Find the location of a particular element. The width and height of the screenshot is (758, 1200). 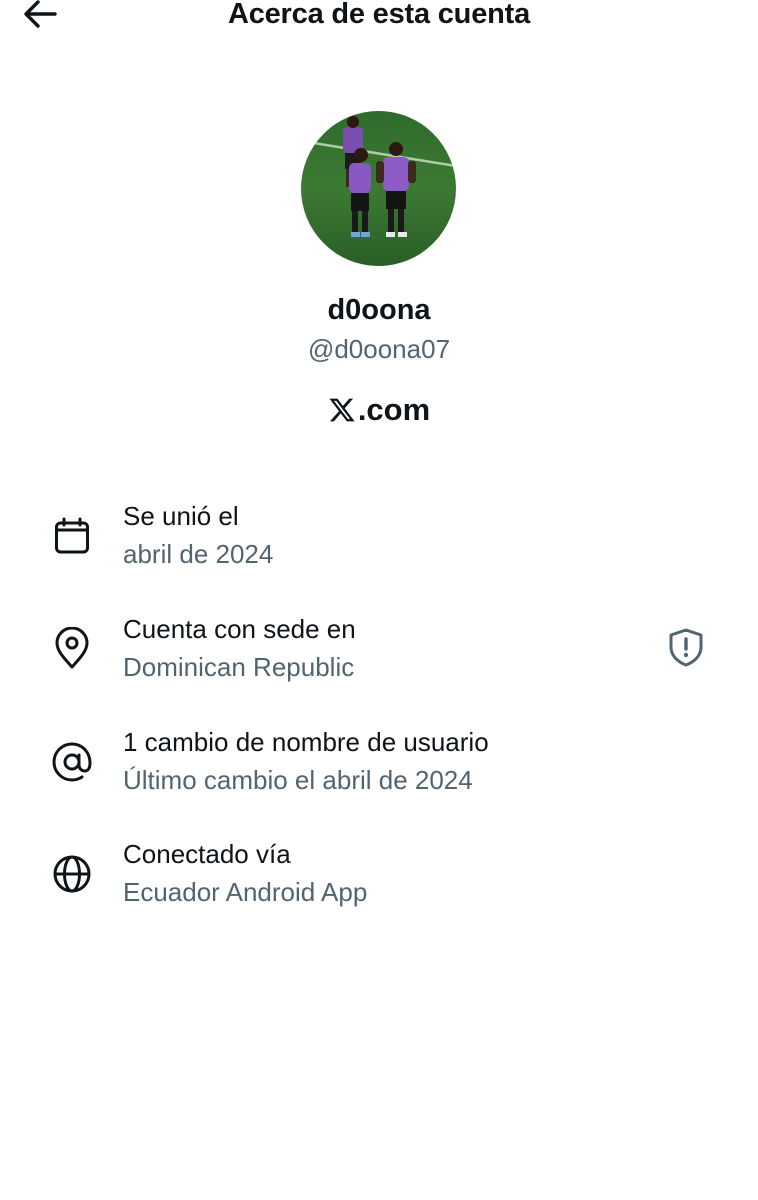

detail-value: Último cambio el abril de 2024 is located at coordinates (298, 780).